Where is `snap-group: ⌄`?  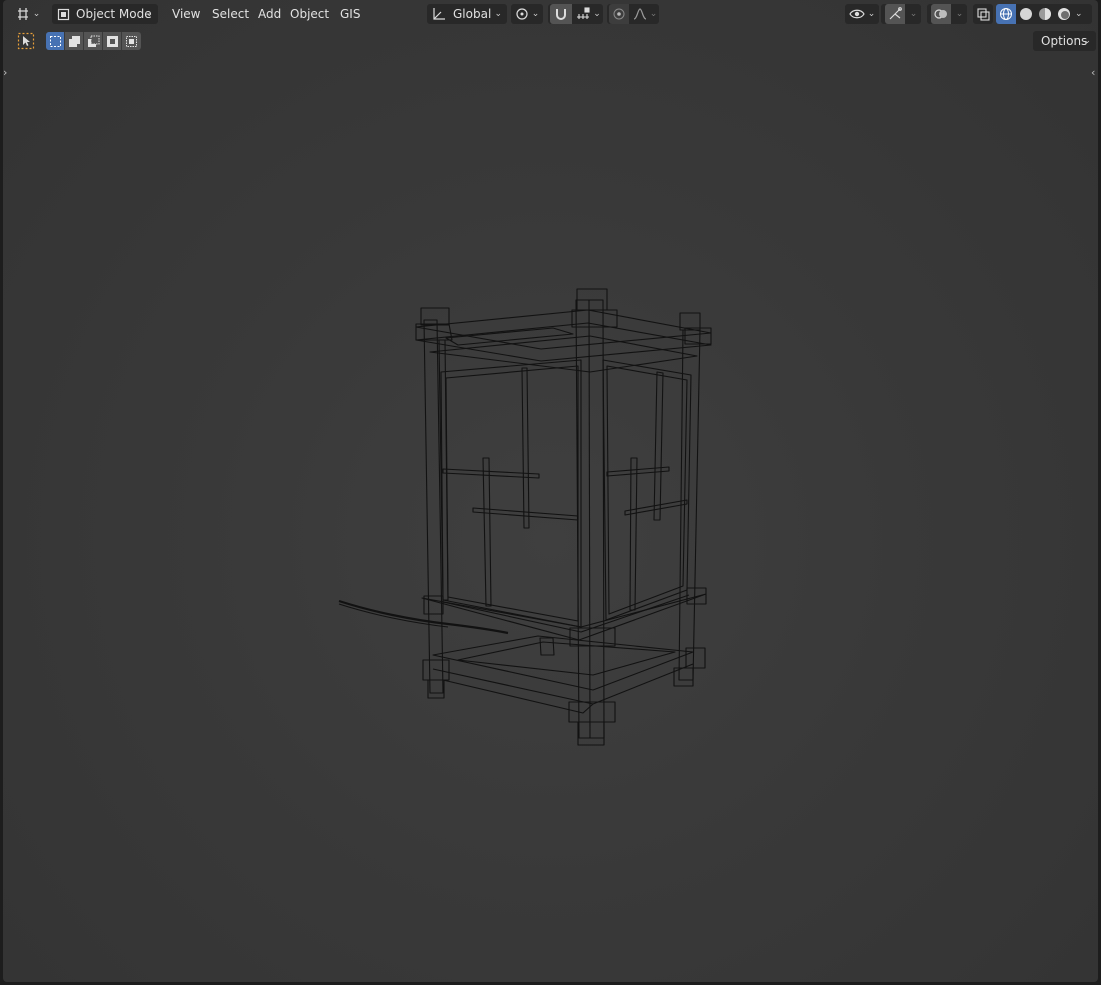 snap-group: ⌄ is located at coordinates (575, 14).